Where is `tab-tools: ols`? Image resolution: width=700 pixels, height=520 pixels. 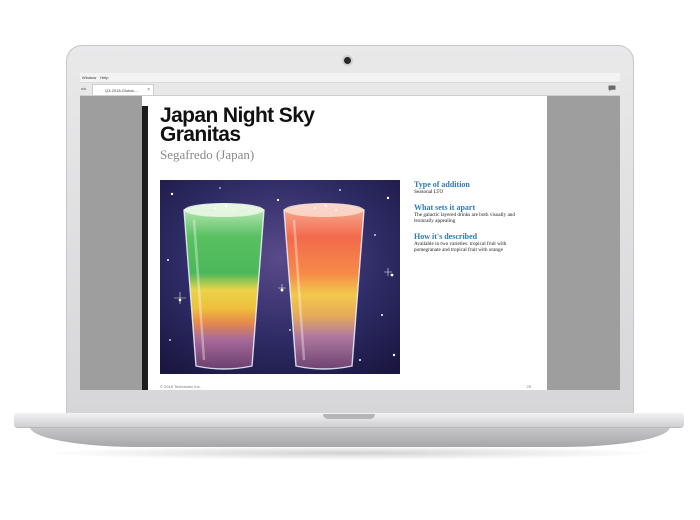 tab-tools: ols is located at coordinates (85, 89).